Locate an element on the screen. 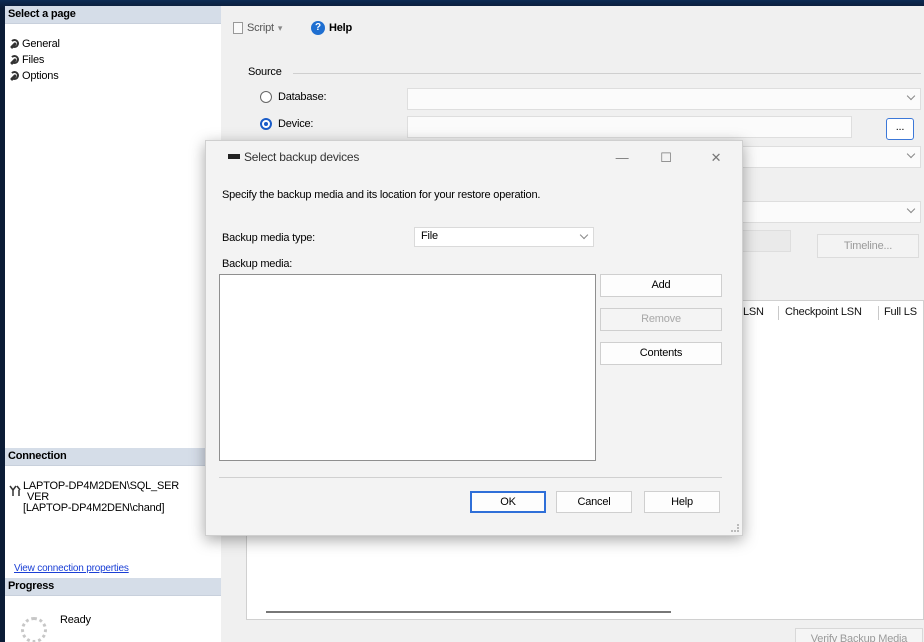 The width and height of the screenshot is (924, 642). page-item-label: General is located at coordinates (41, 43).